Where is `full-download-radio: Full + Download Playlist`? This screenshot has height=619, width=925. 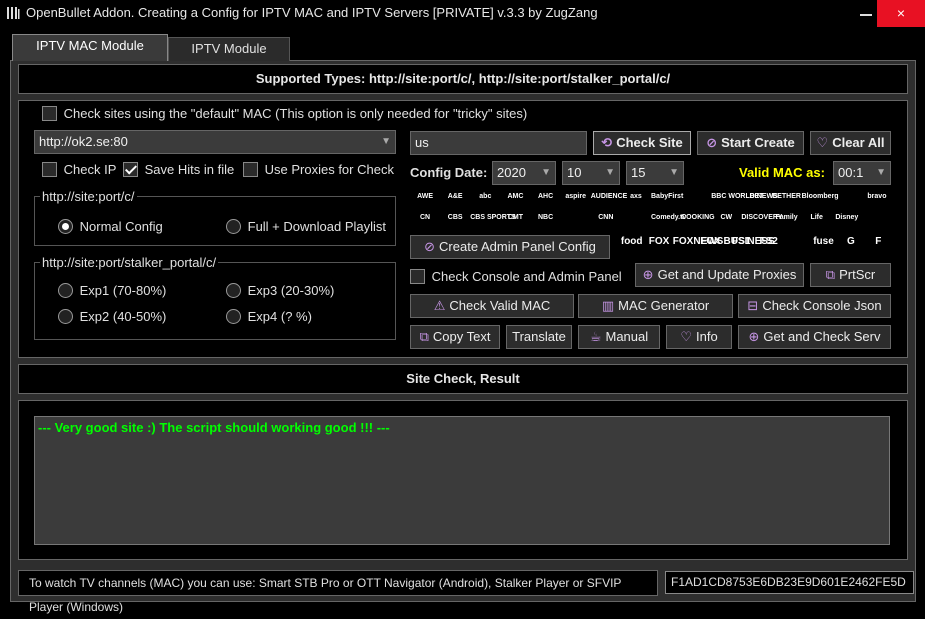 full-download-radio: Full + Download Playlist is located at coordinates (306, 226).